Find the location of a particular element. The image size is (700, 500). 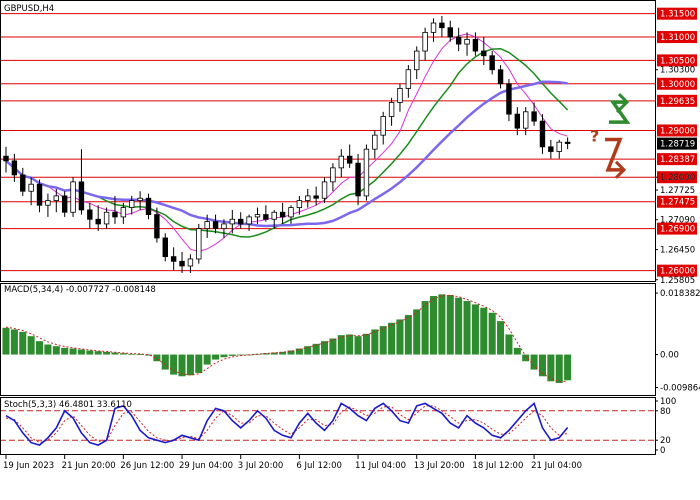

price-tick-label: 1.27725 is located at coordinates (677, 191).